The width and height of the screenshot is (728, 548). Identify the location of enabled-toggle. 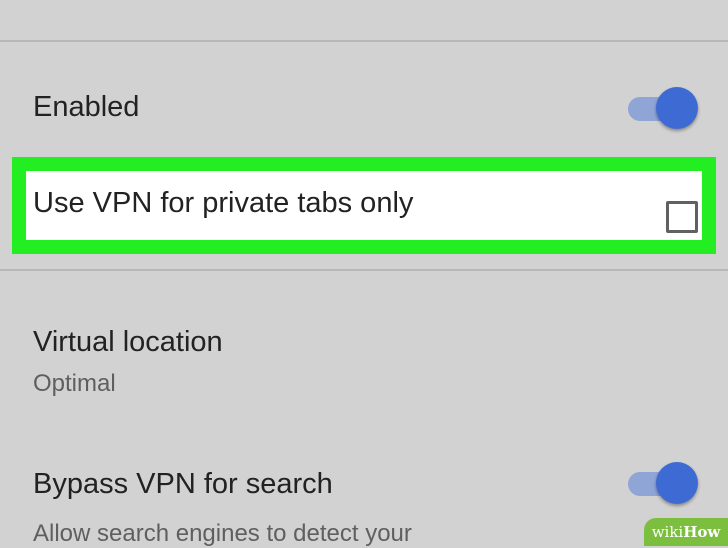
(663, 109).